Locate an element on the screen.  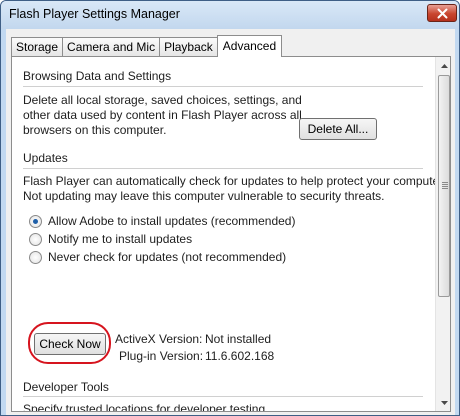
scroll-up-button is located at coordinates (443, 65).